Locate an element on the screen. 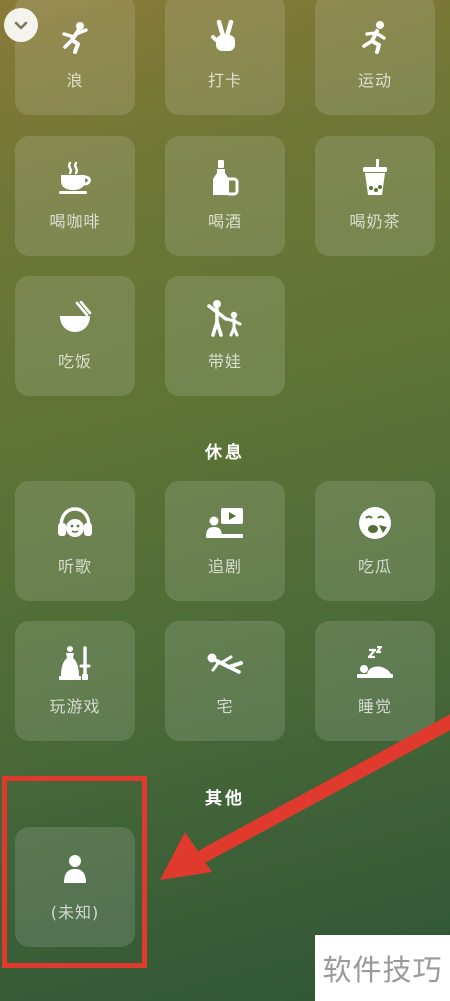  tile-watch-series: 追剧 is located at coordinates (225, 541).